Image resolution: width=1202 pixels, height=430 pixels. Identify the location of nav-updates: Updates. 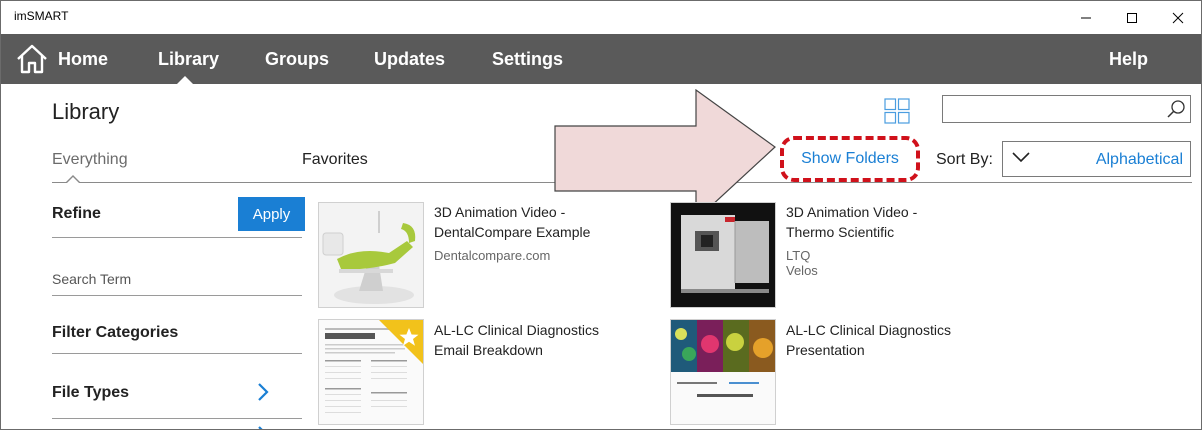
(409, 59).